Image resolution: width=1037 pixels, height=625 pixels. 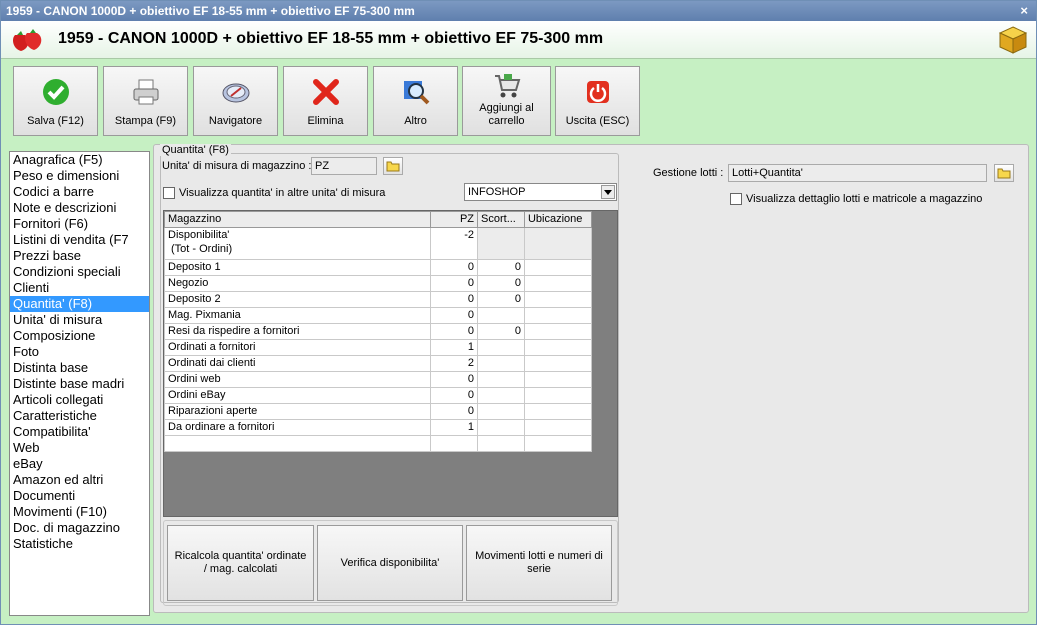 What do you see at coordinates (145, 101) in the screenshot?
I see `stampa-button: Stampa (F9)` at bounding box center [145, 101].